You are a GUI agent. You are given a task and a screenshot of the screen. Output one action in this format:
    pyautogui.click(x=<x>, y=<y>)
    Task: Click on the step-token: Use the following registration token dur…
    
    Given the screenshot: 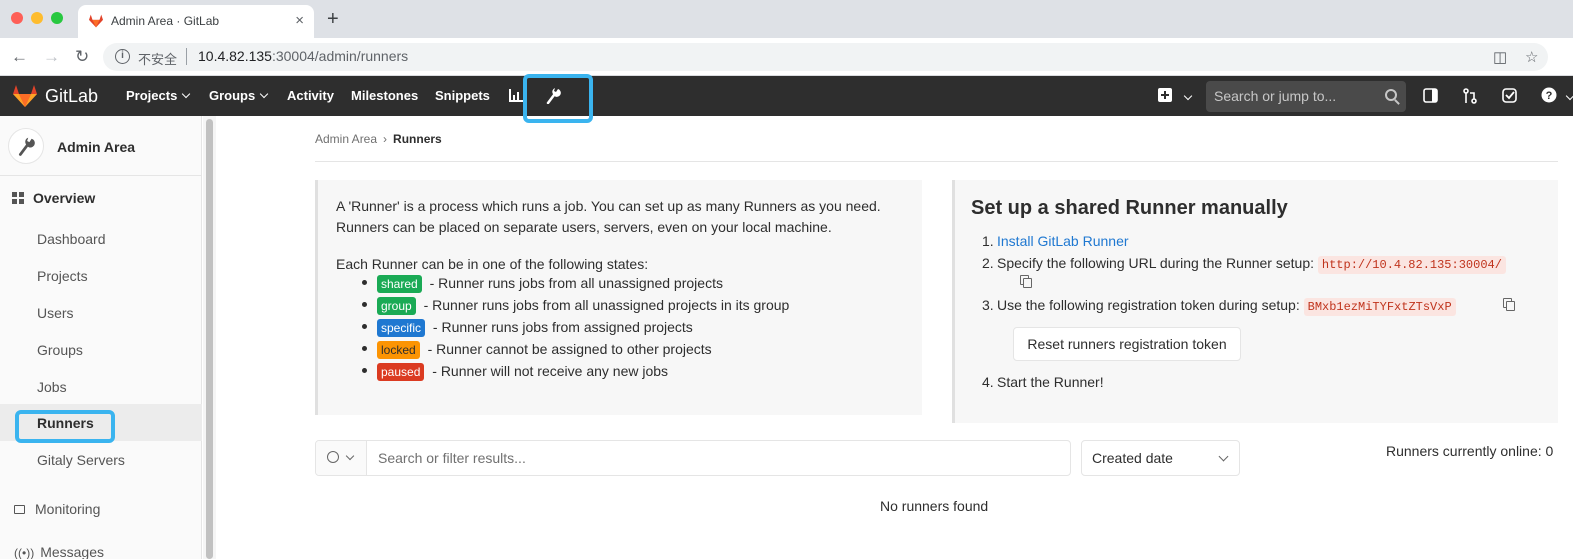 What is the action you would take?
    pyautogui.click(x=1226, y=306)
    